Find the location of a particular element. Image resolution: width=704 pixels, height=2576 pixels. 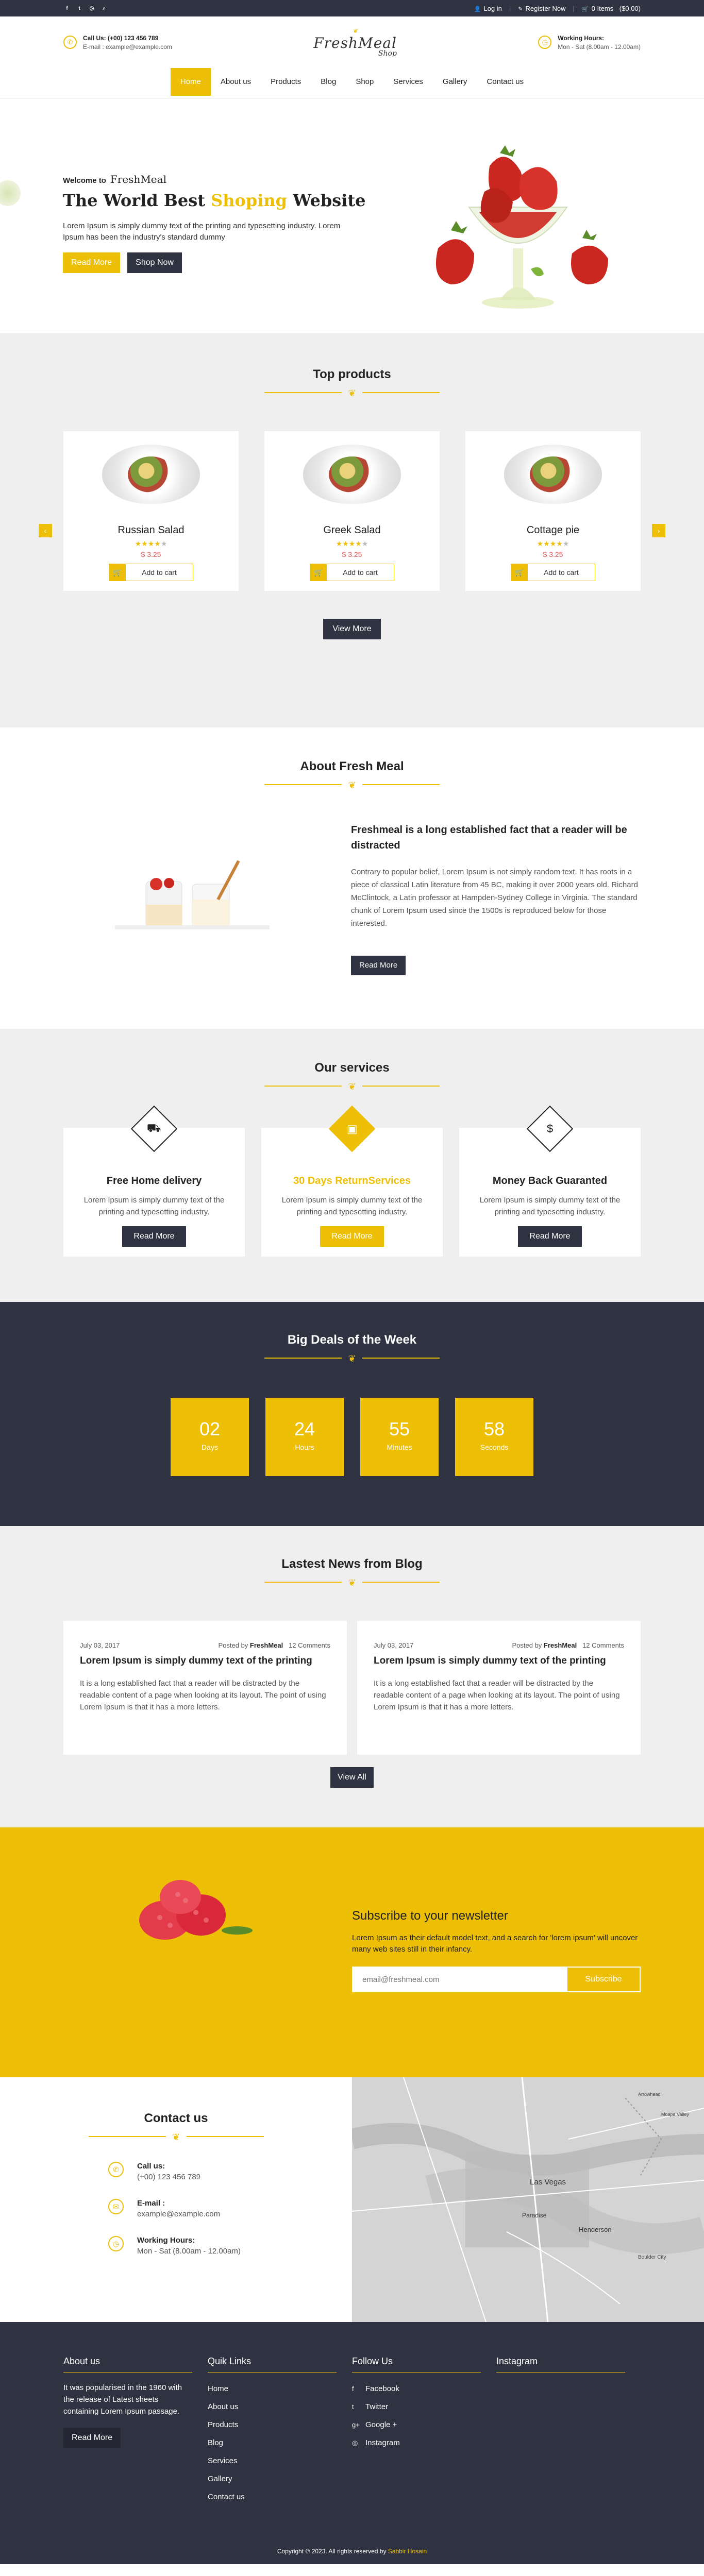

countdown-hours: 24 Hours is located at coordinates (305, 1437).